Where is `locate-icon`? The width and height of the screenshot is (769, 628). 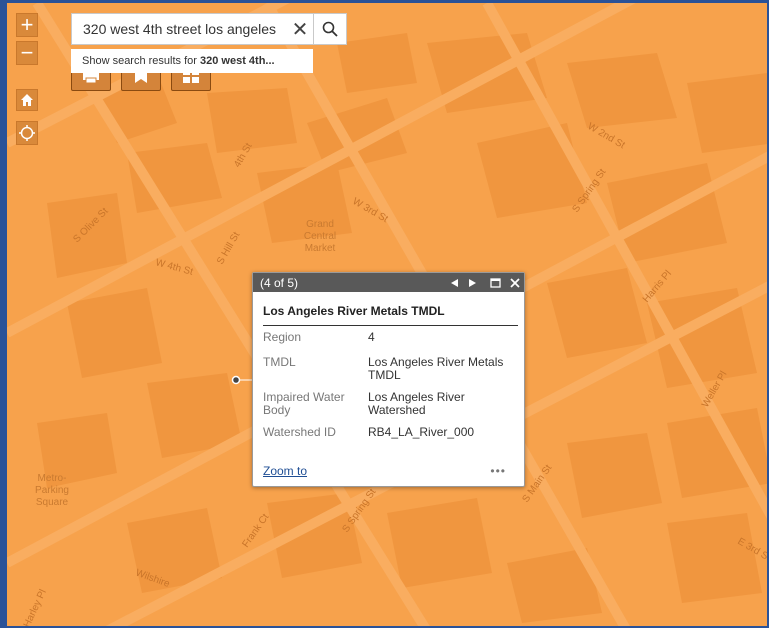
locate-icon is located at coordinates (27, 133).